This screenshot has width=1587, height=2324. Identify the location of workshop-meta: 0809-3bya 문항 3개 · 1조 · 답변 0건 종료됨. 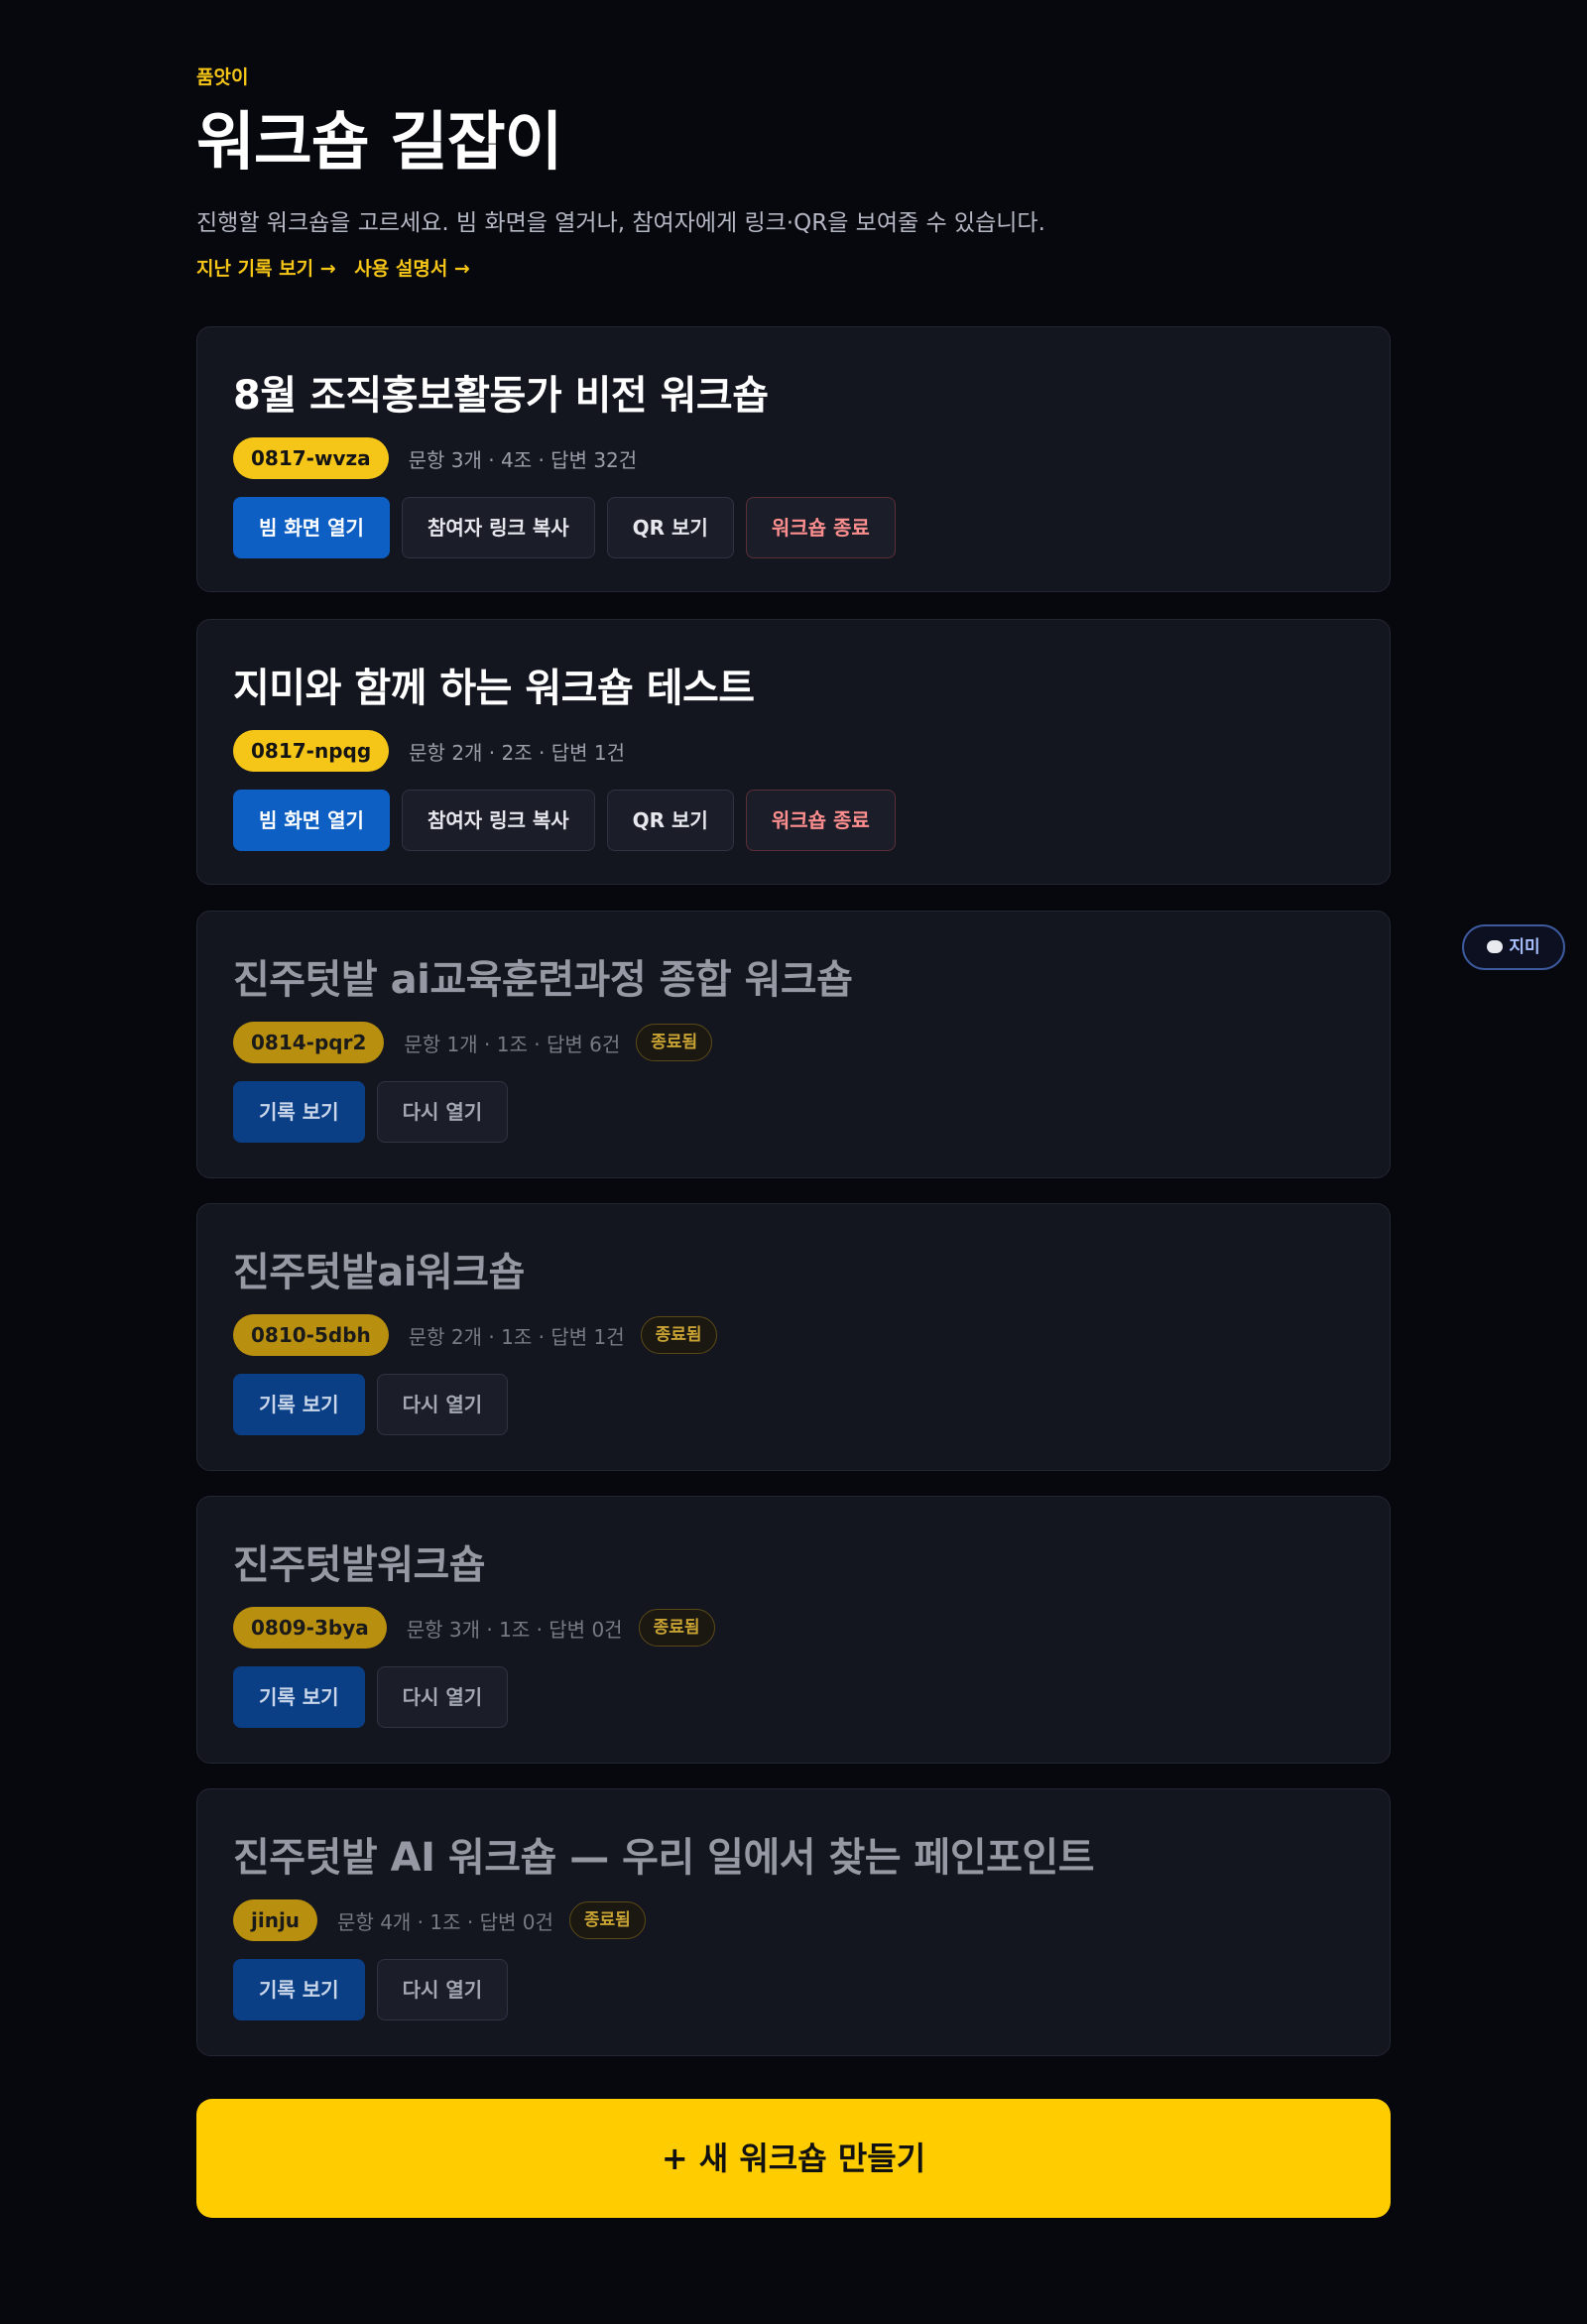
(474, 1628).